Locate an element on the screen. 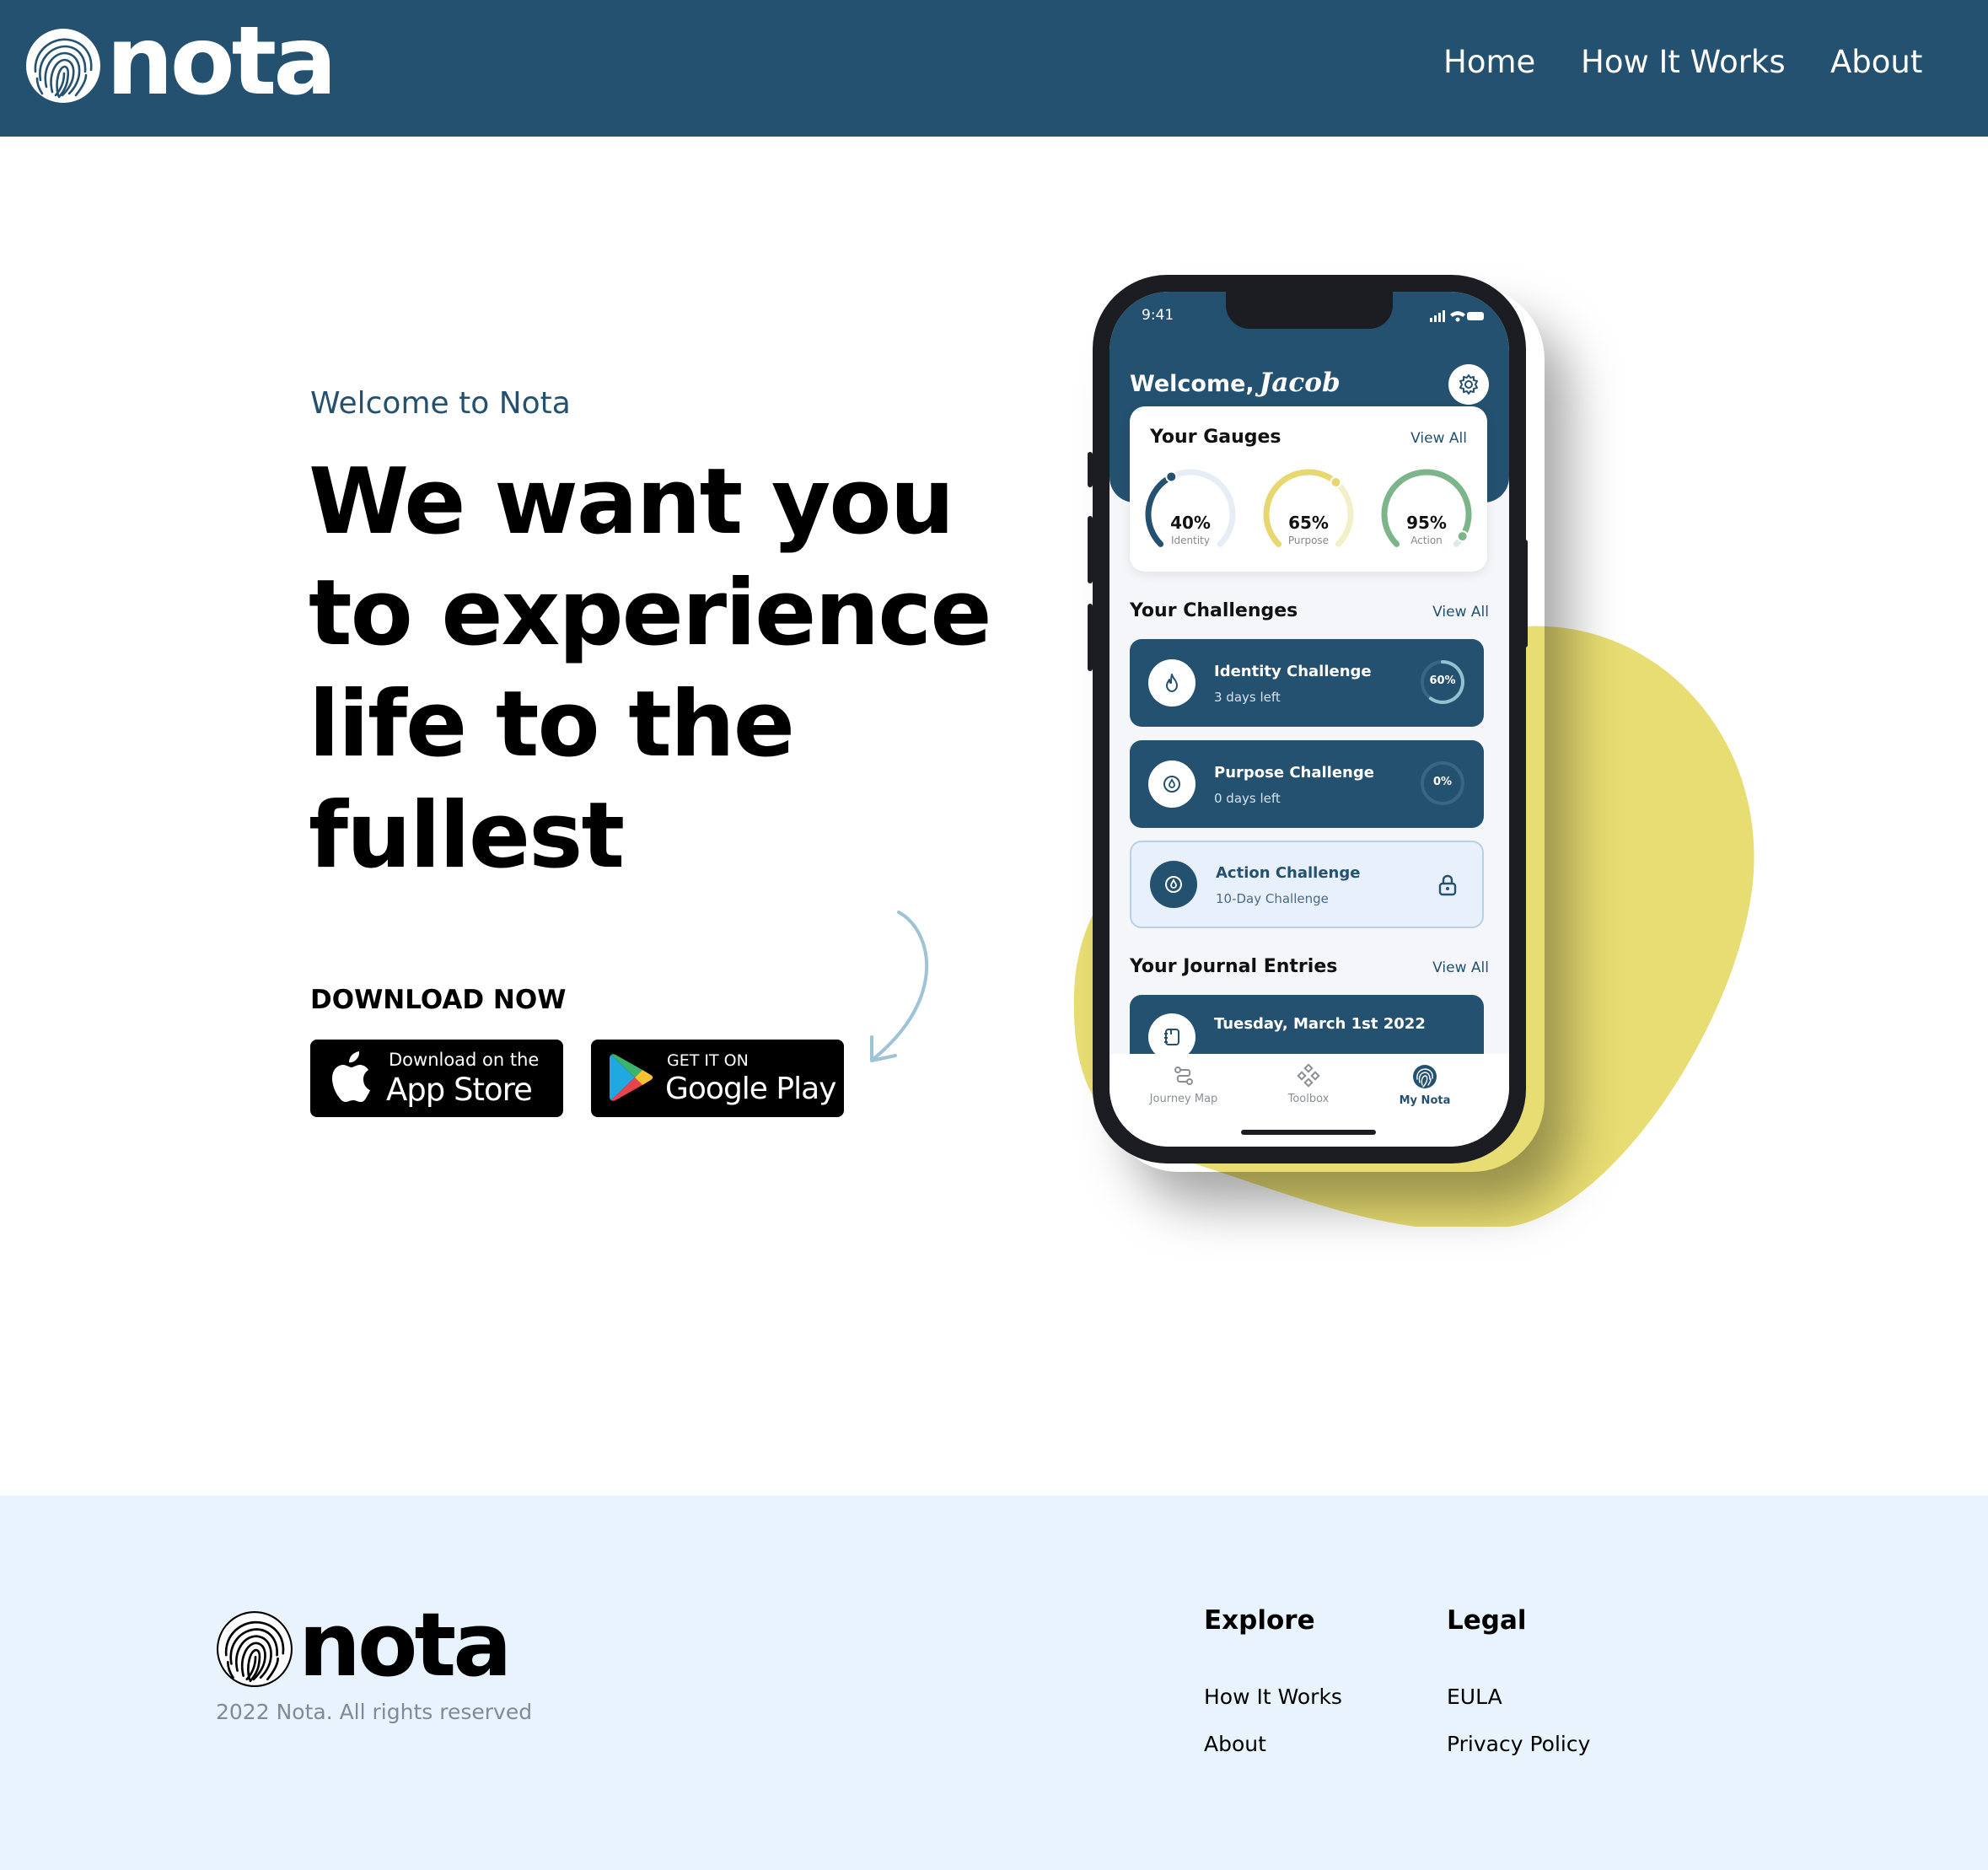  journal-title: Your Journal Entries is located at coordinates (1234, 966).